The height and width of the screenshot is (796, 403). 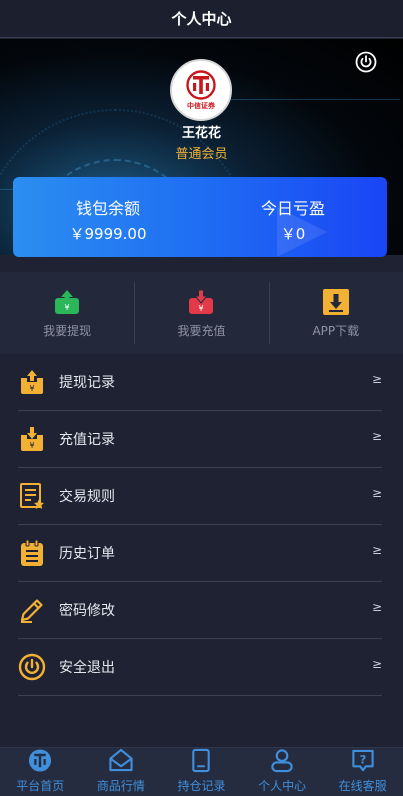 What do you see at coordinates (67, 301) in the screenshot?
I see `withdraw-icon: ¥` at bounding box center [67, 301].